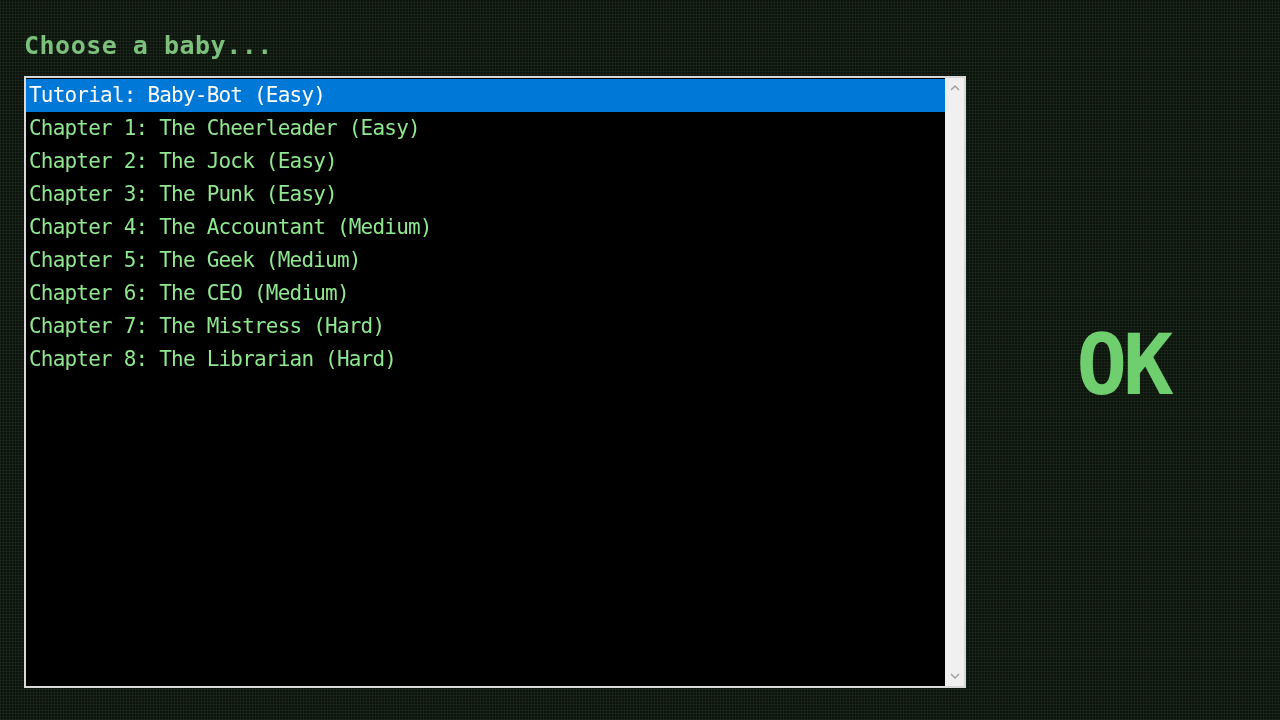 The width and height of the screenshot is (1280, 720). Describe the element at coordinates (1123, 365) in the screenshot. I see `ok-button: OK` at that location.